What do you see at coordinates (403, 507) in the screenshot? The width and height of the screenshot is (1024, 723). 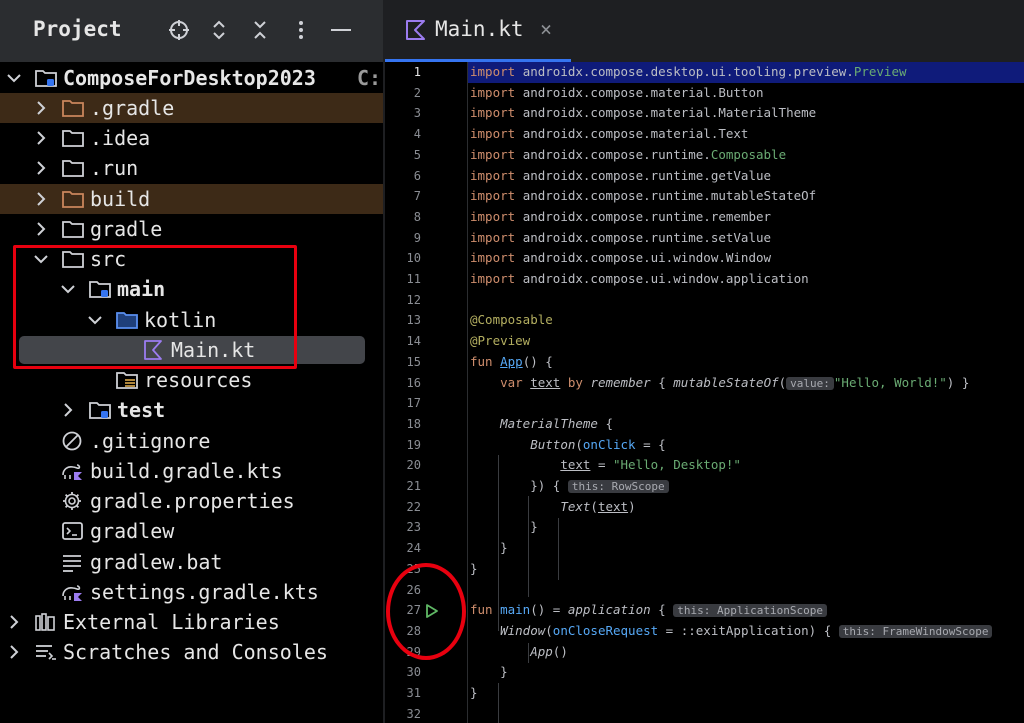 I see `line-number: 22` at bounding box center [403, 507].